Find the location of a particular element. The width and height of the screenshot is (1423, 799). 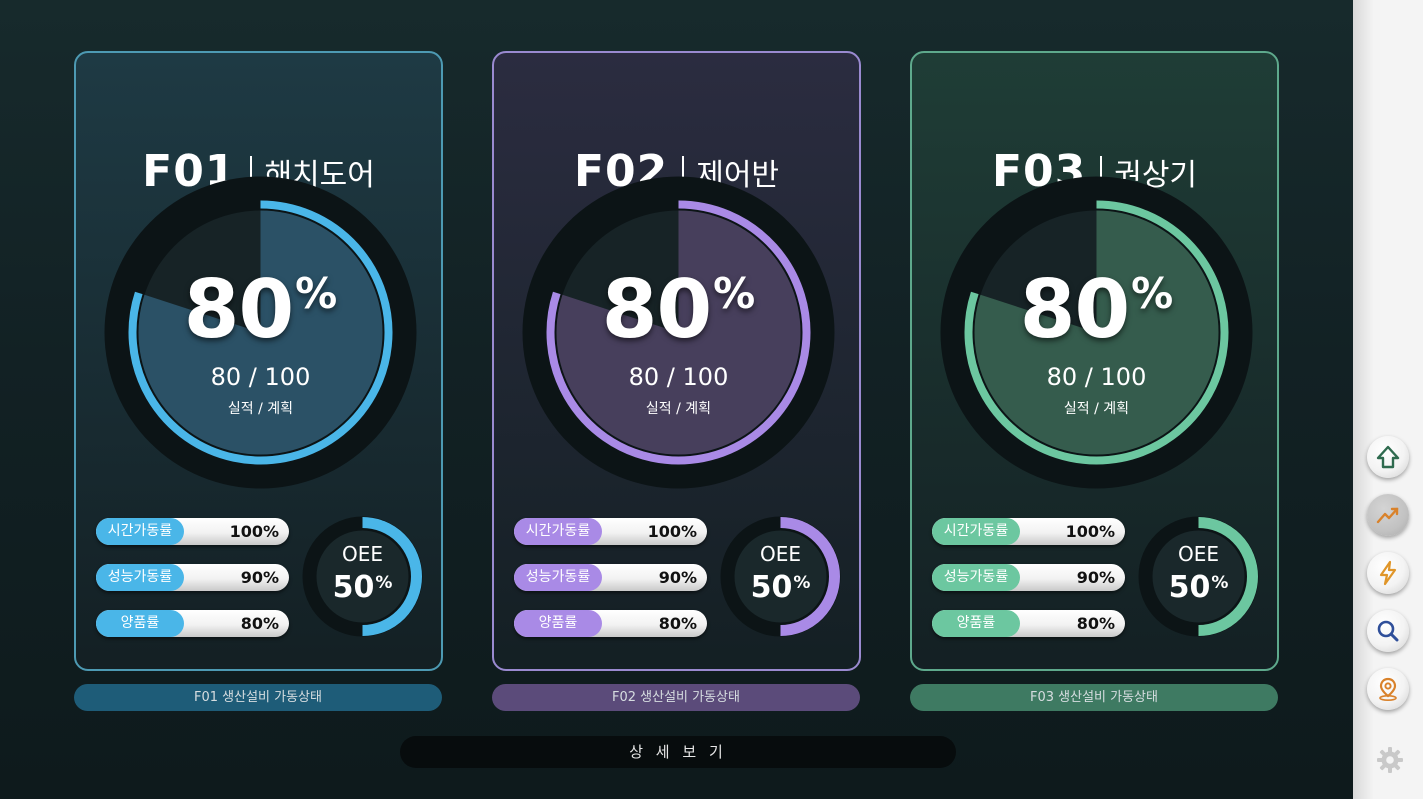

trend-chart-icon is located at coordinates (1387, 515).